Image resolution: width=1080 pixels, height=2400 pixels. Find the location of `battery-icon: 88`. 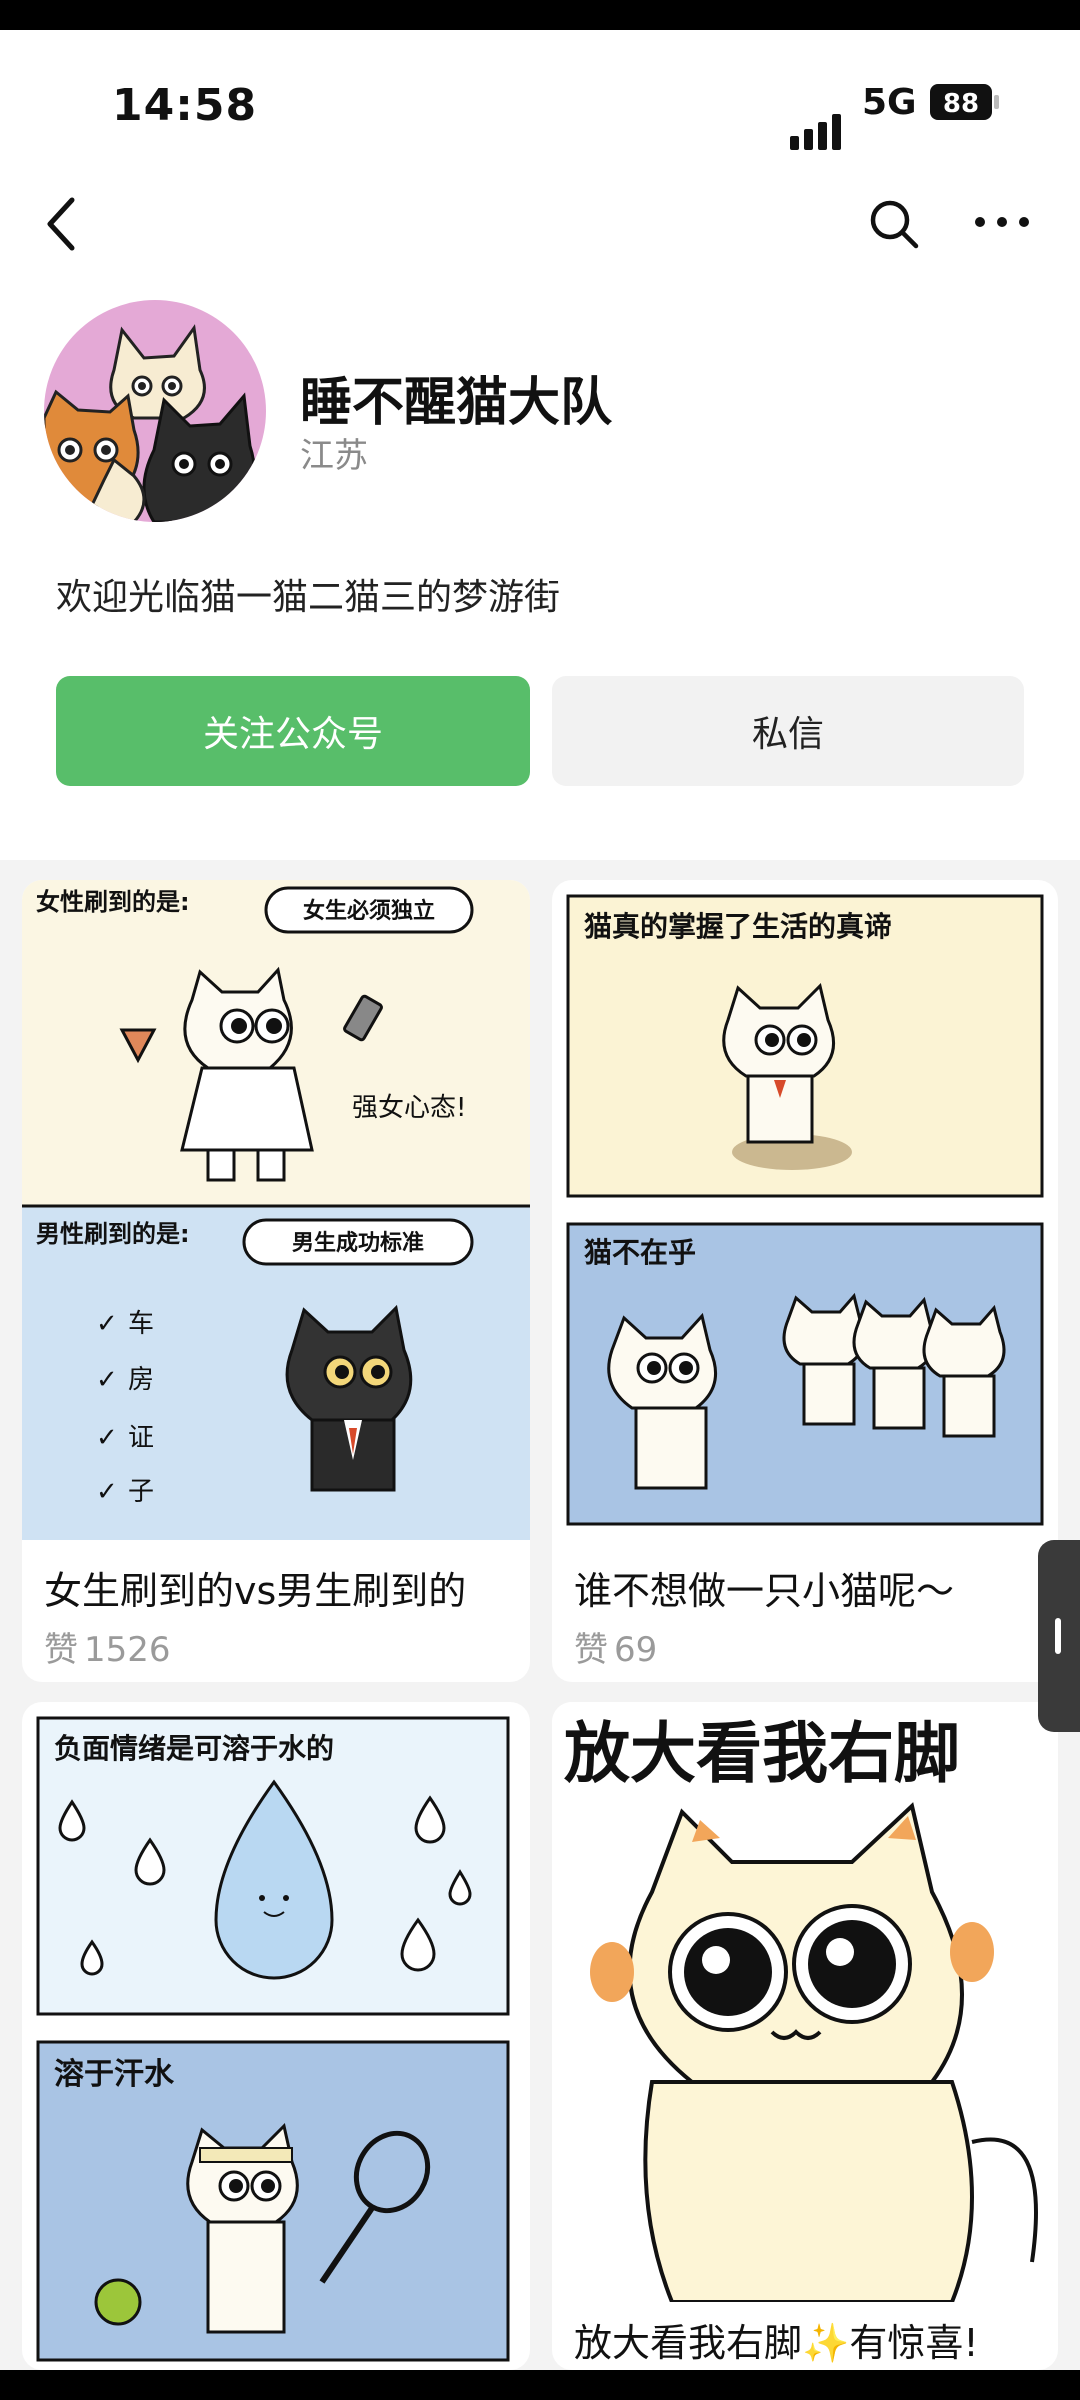

battery-icon: 88 is located at coordinates (964, 102).